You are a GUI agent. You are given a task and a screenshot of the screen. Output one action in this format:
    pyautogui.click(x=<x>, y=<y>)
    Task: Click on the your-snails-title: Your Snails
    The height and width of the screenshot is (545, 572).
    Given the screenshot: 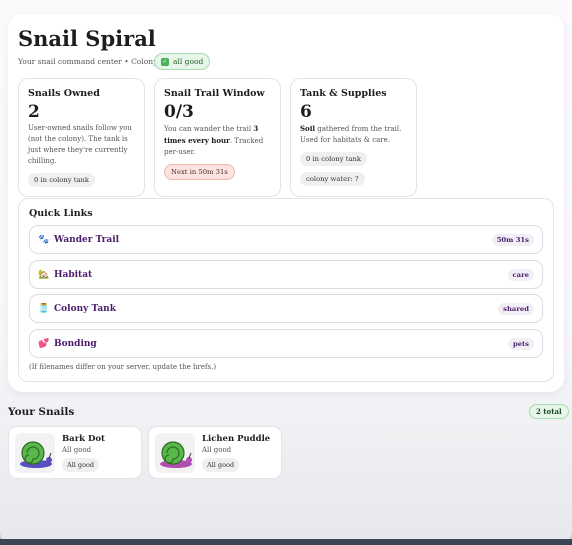 What is the action you would take?
    pyautogui.click(x=41, y=412)
    